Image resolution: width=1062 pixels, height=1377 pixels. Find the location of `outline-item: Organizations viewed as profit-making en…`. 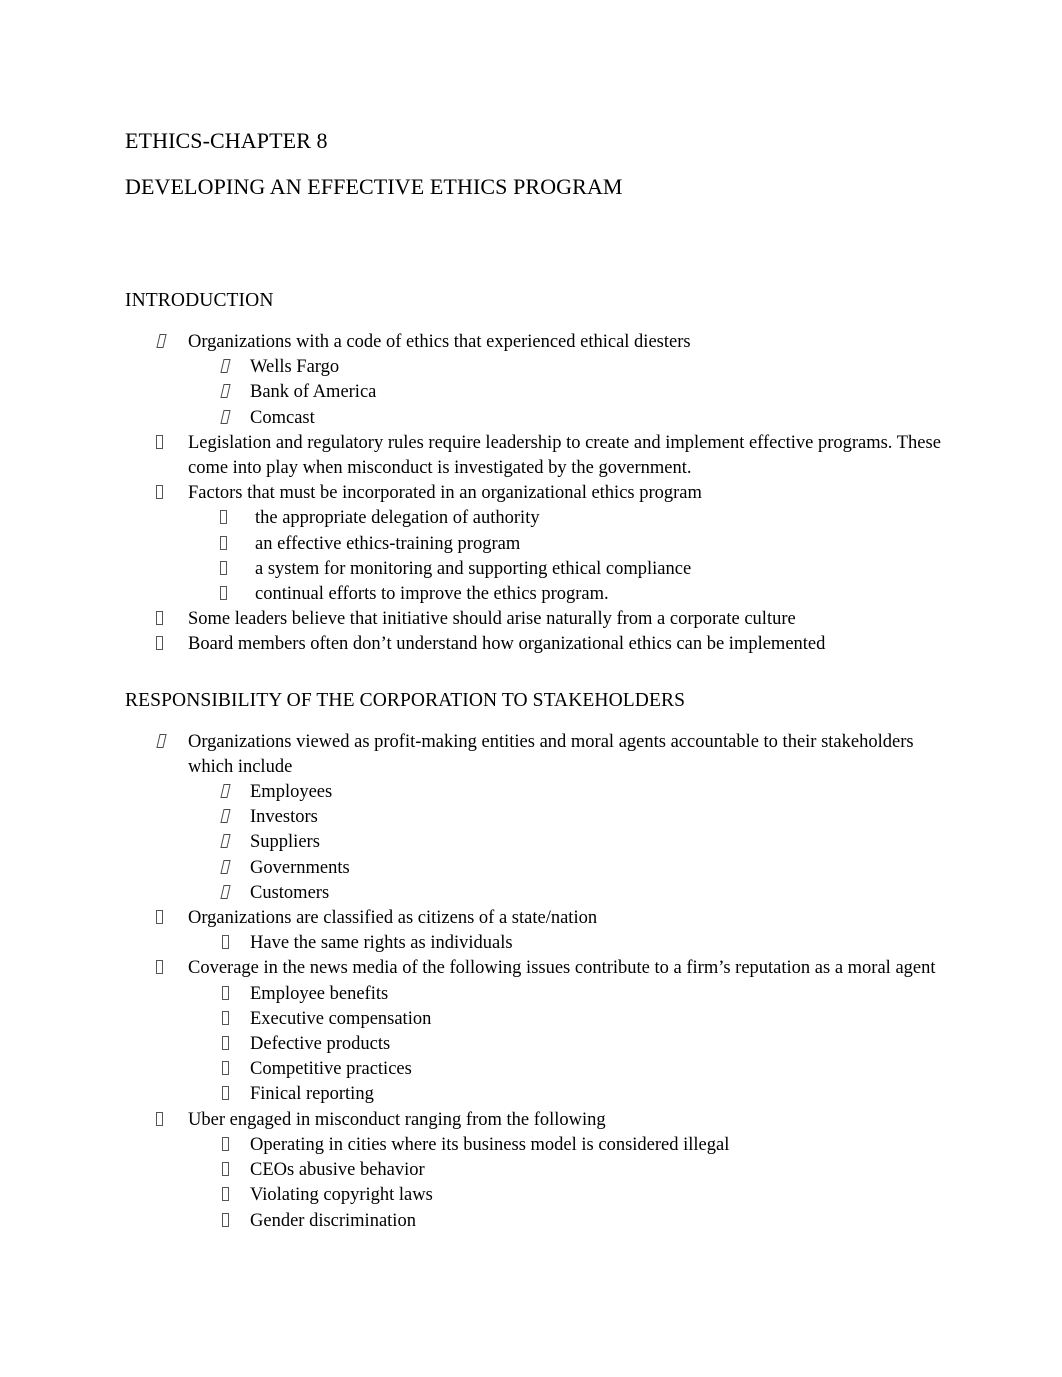

outline-item: Organizations viewed as profit-making en… is located at coordinates (538, 755).